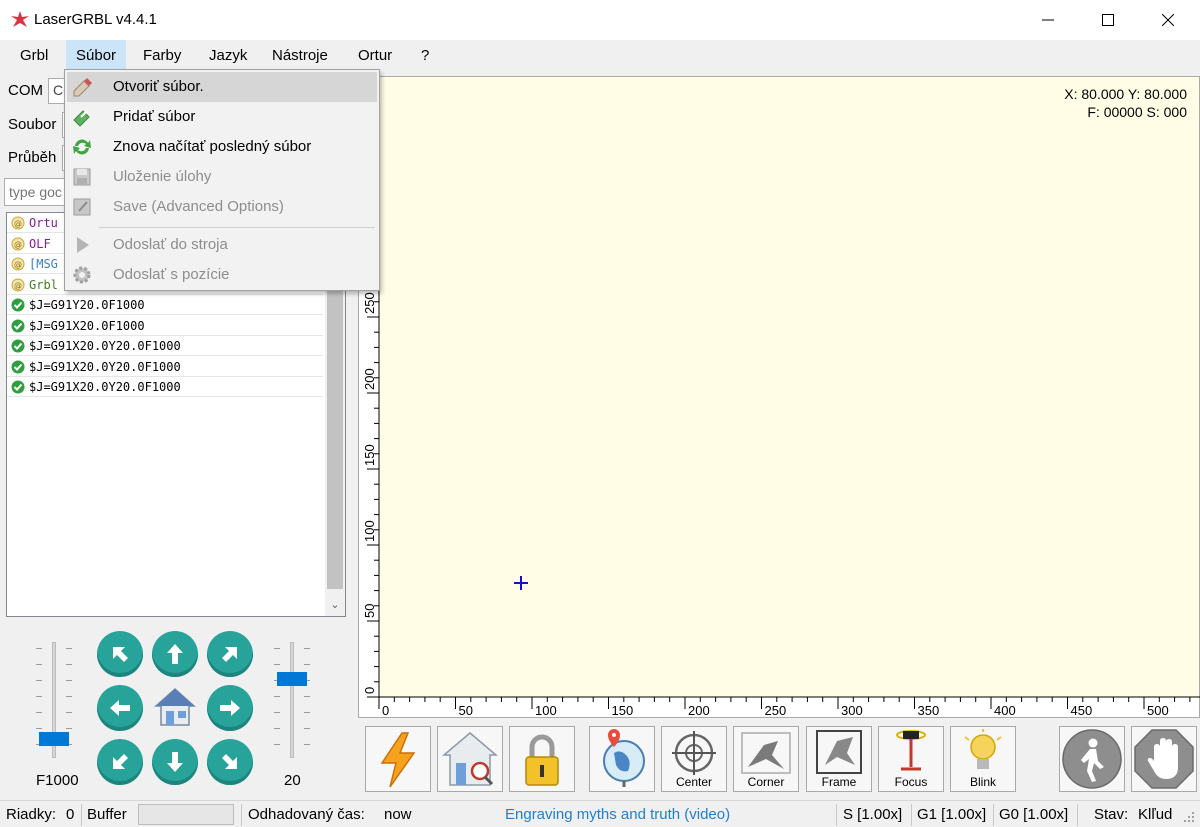  Describe the element at coordinates (300, 56) in the screenshot. I see `menu-nastroje: Nástroje` at that location.